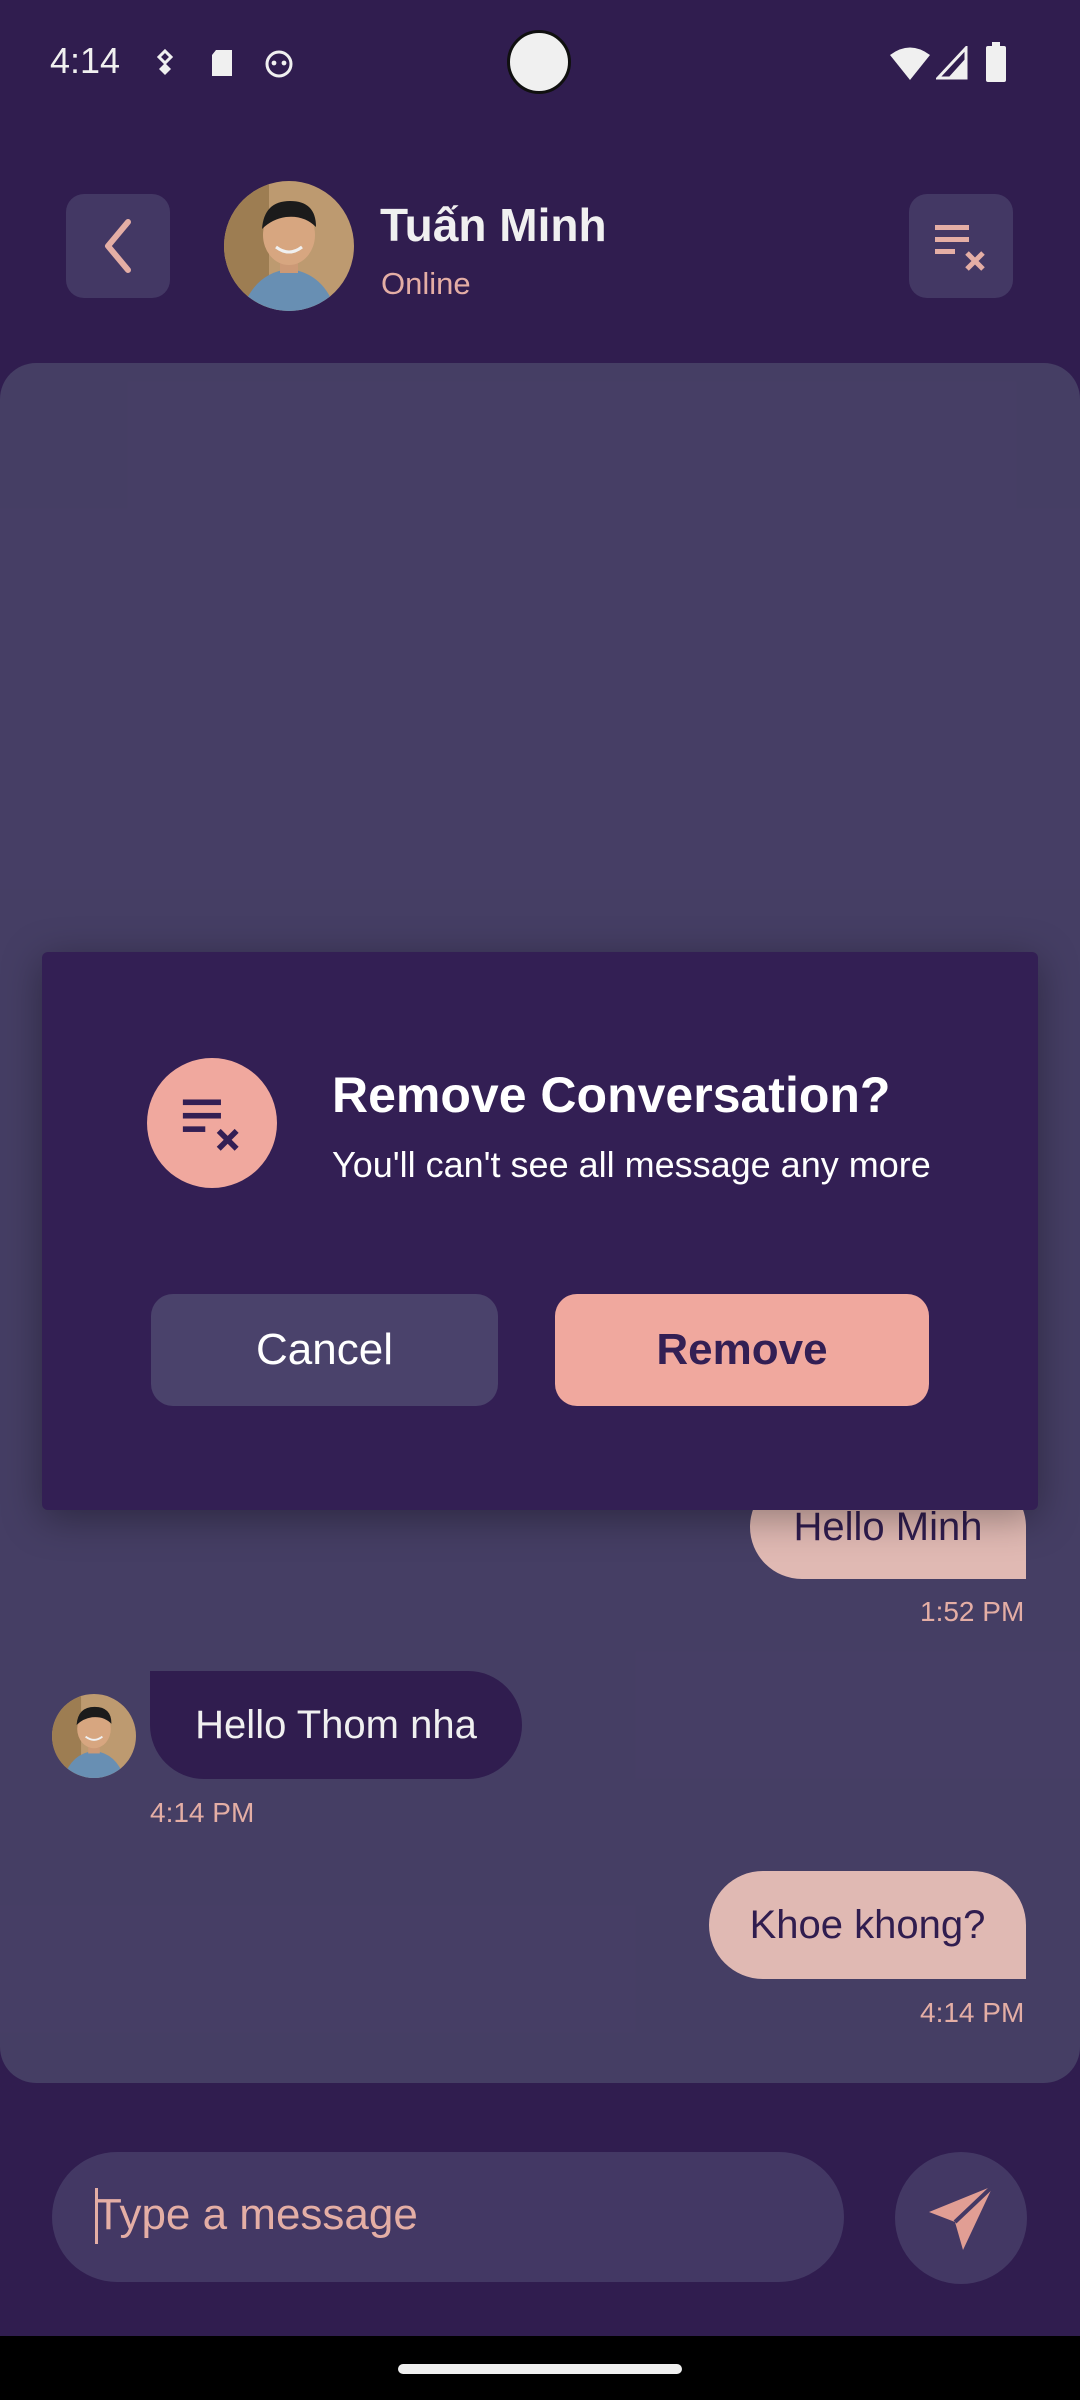 The width and height of the screenshot is (1080, 2400). I want to click on dialog-icon, so click(212, 1123).